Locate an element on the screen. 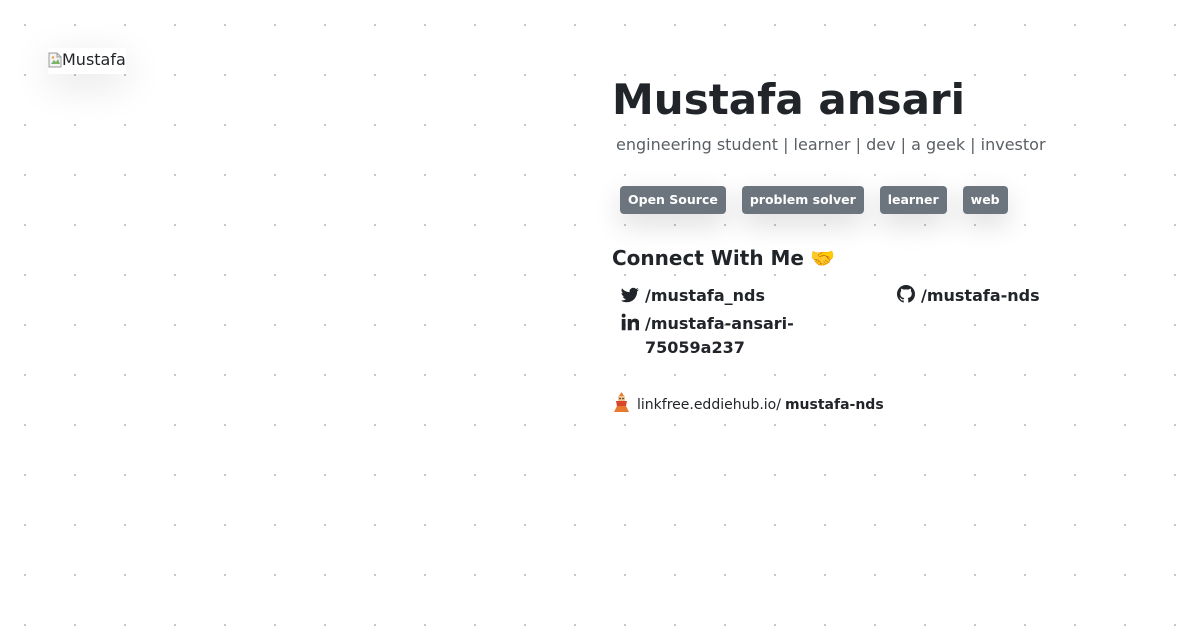 The width and height of the screenshot is (1200, 627). avatar: Mustafa is located at coordinates (87, 61).